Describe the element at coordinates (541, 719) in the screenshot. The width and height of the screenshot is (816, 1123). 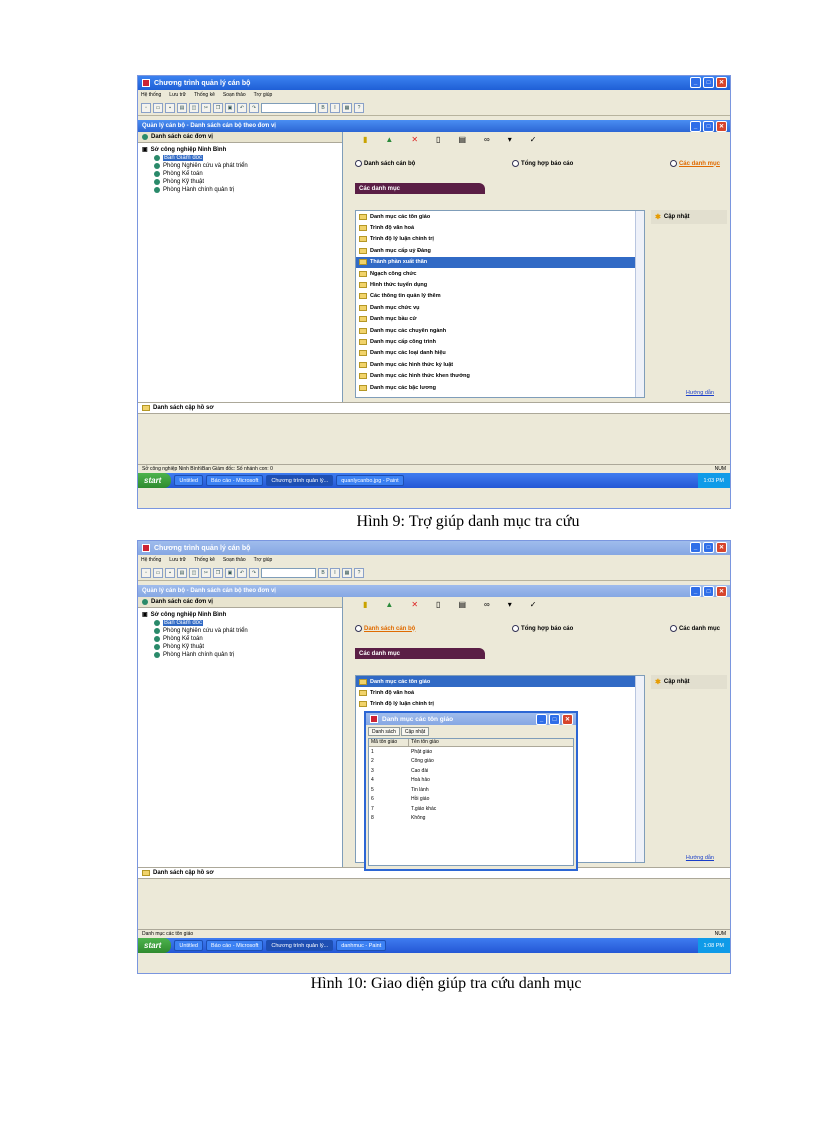
I see `dialog-minimize-button: _` at that location.